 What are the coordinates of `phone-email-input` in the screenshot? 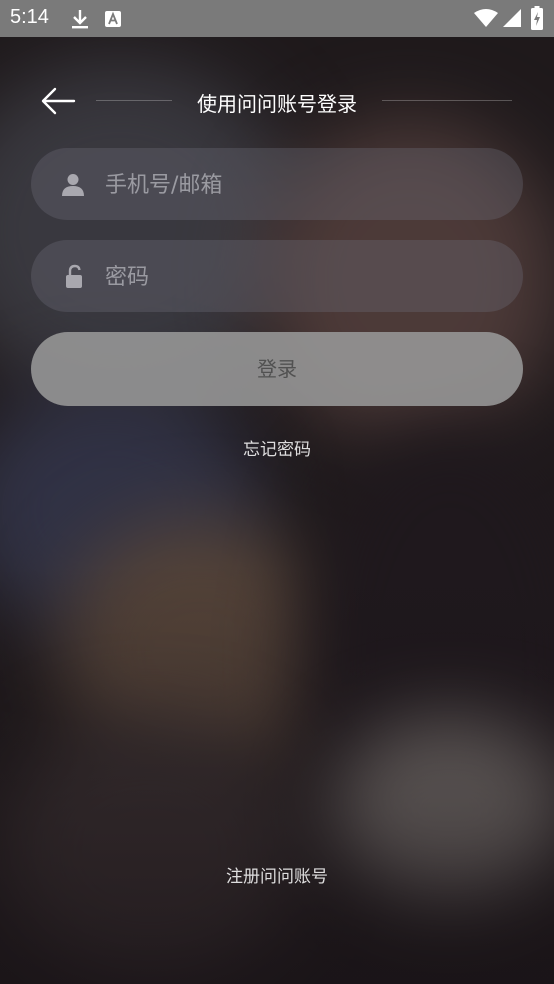 It's located at (305, 185).